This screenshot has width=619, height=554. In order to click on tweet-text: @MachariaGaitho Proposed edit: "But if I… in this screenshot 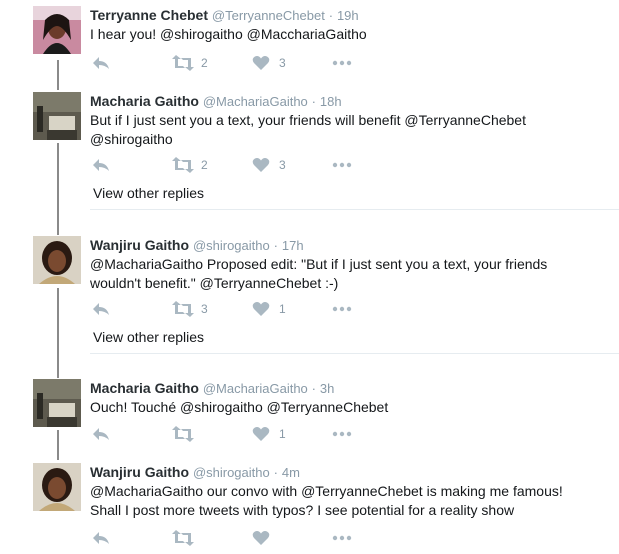, I will do `click(319, 273)`.